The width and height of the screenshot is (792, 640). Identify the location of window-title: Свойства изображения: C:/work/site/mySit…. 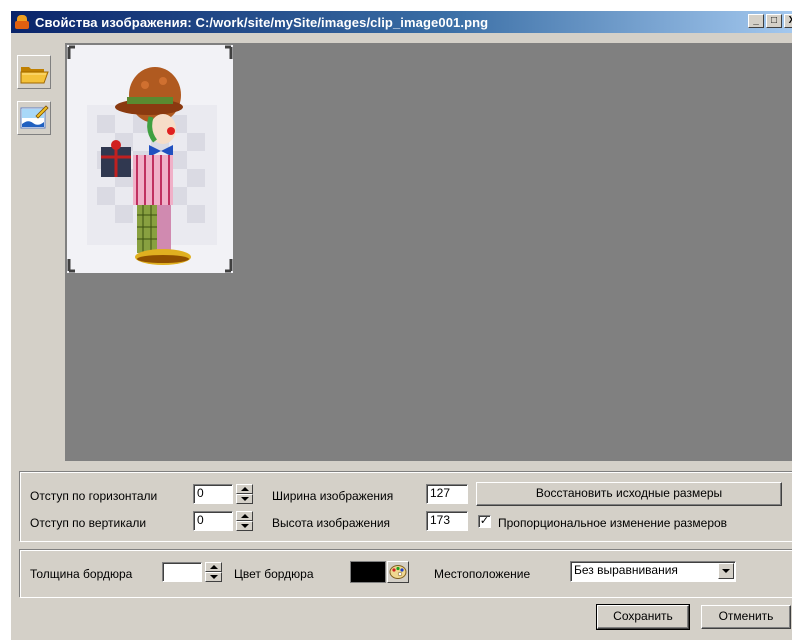
(262, 22).